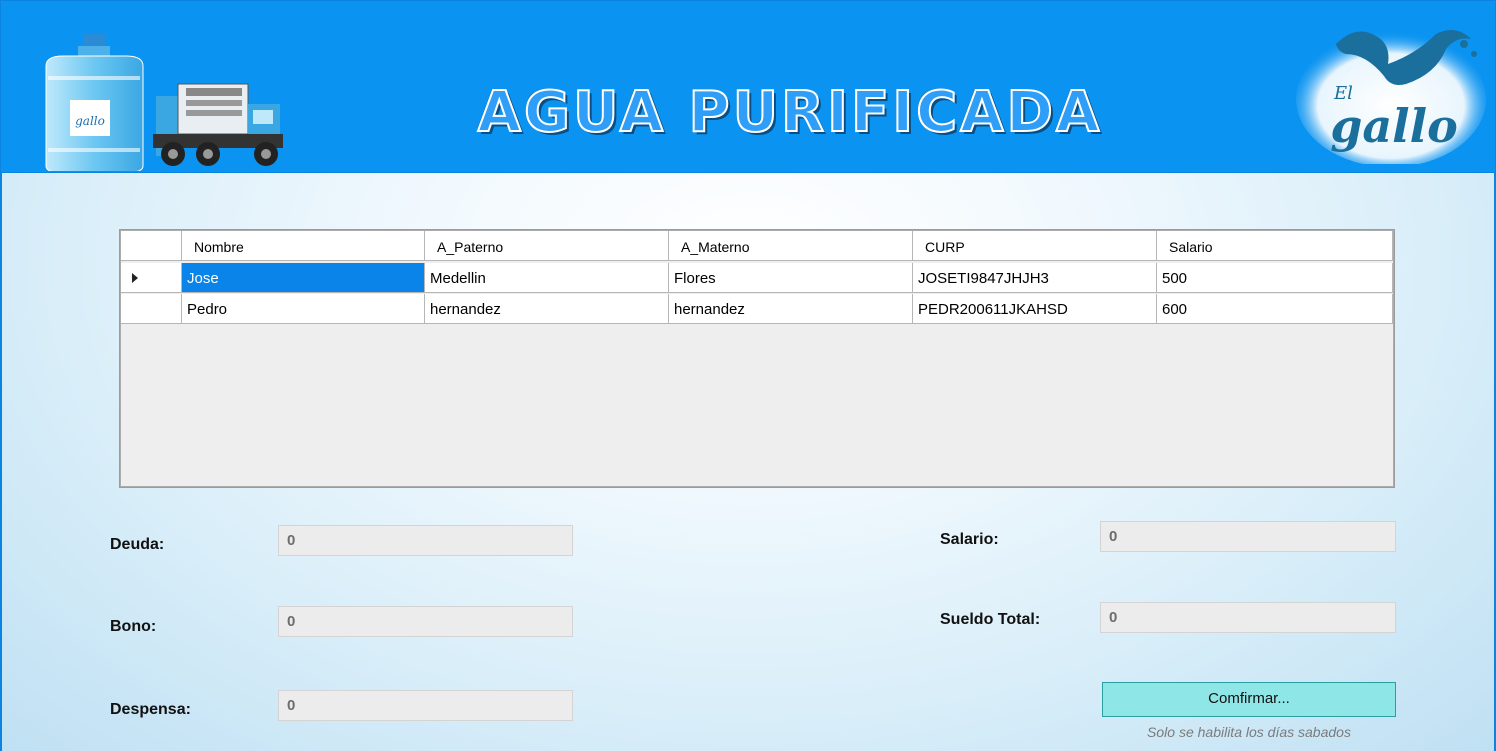 The image size is (1496, 751). I want to click on cell-nombre: Pedro, so click(303, 309).